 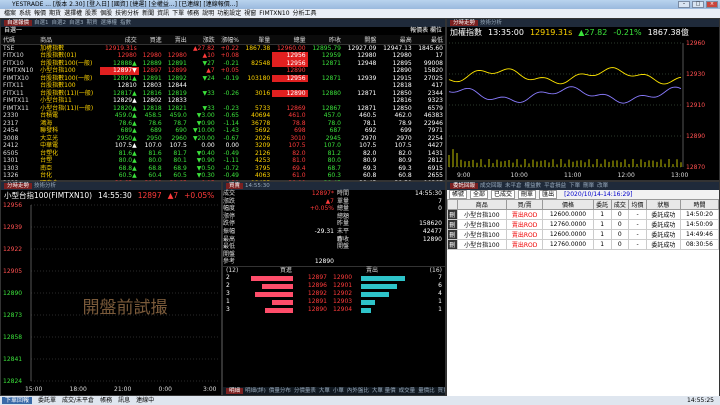 I want to click on order-column-header: 委託, so click(x=602, y=204).